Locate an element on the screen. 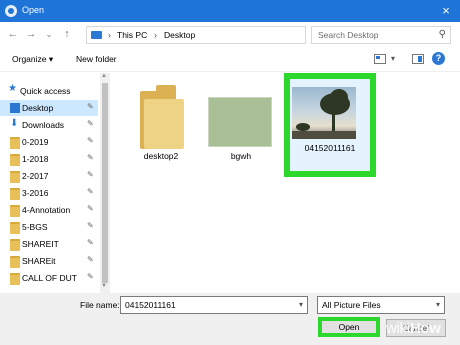 This screenshot has width=460, height=345. this-pc-icon is located at coordinates (96, 35).